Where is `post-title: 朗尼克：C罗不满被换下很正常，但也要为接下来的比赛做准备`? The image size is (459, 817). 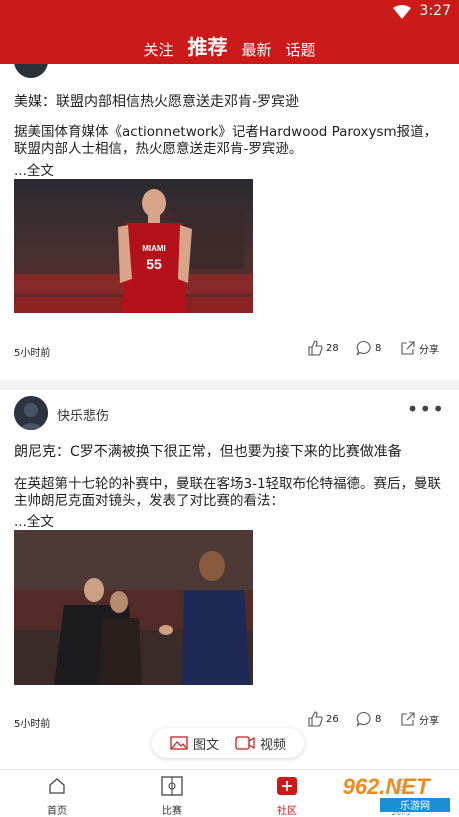
post-title: 朗尼克：C罗不满被换下很正常，但也要为接下来的比赛做准备 is located at coordinates (229, 451).